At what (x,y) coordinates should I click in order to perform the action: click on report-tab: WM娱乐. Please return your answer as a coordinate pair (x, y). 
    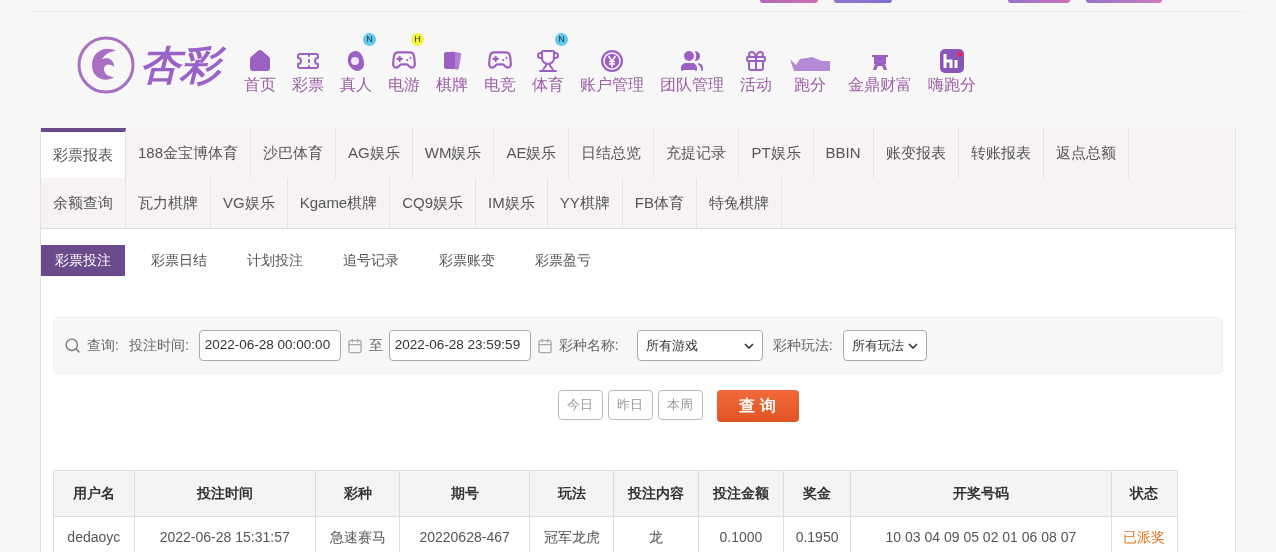
    Looking at the image, I should click on (453, 153).